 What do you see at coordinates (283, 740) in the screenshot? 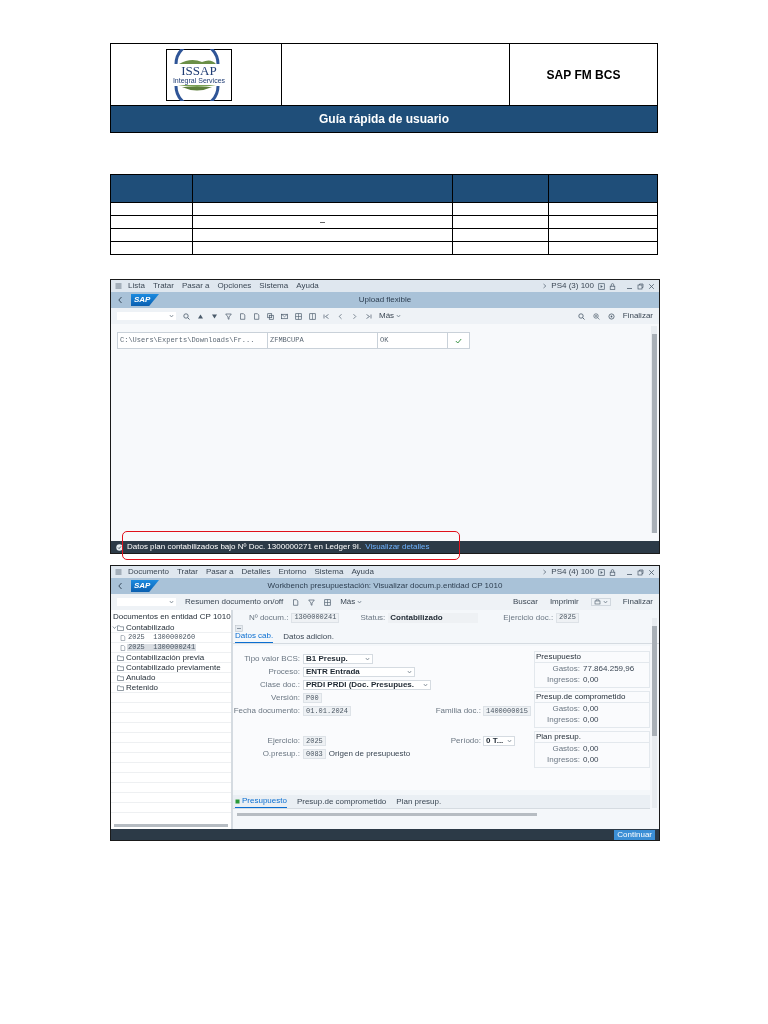
I see `field-label: Ejercicio:` at bounding box center [283, 740].